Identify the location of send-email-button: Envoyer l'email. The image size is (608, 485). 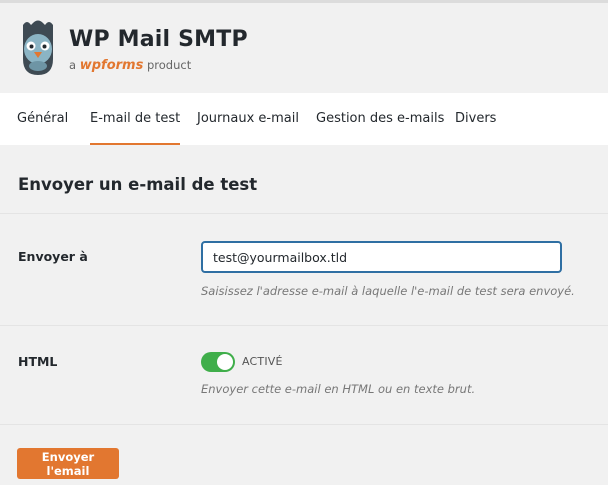
(68, 463).